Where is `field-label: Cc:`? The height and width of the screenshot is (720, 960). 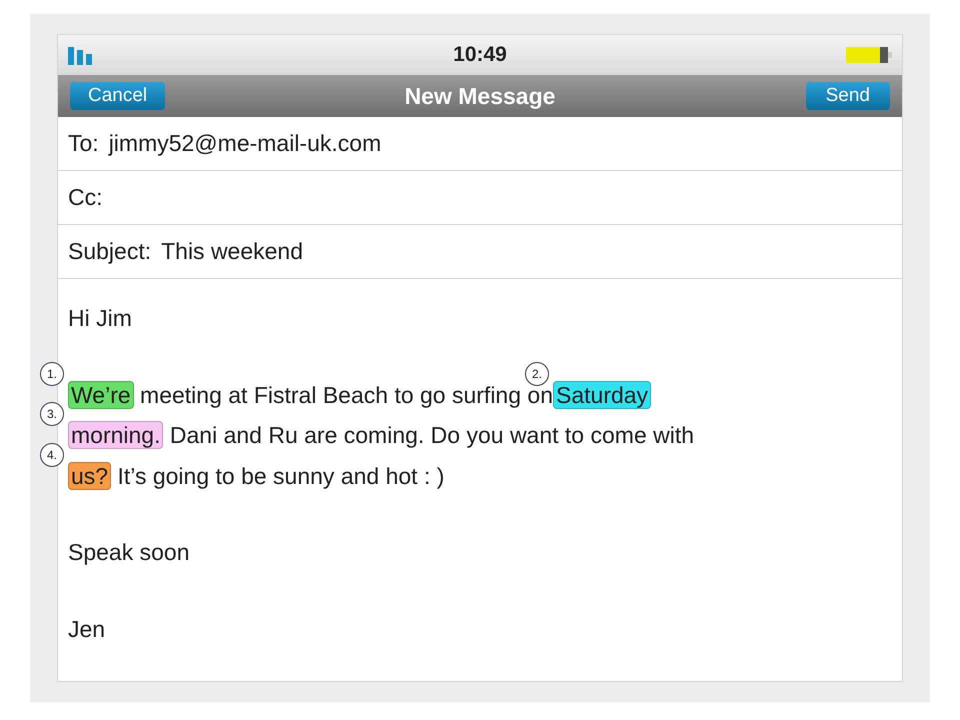
field-label: Cc: is located at coordinates (85, 197).